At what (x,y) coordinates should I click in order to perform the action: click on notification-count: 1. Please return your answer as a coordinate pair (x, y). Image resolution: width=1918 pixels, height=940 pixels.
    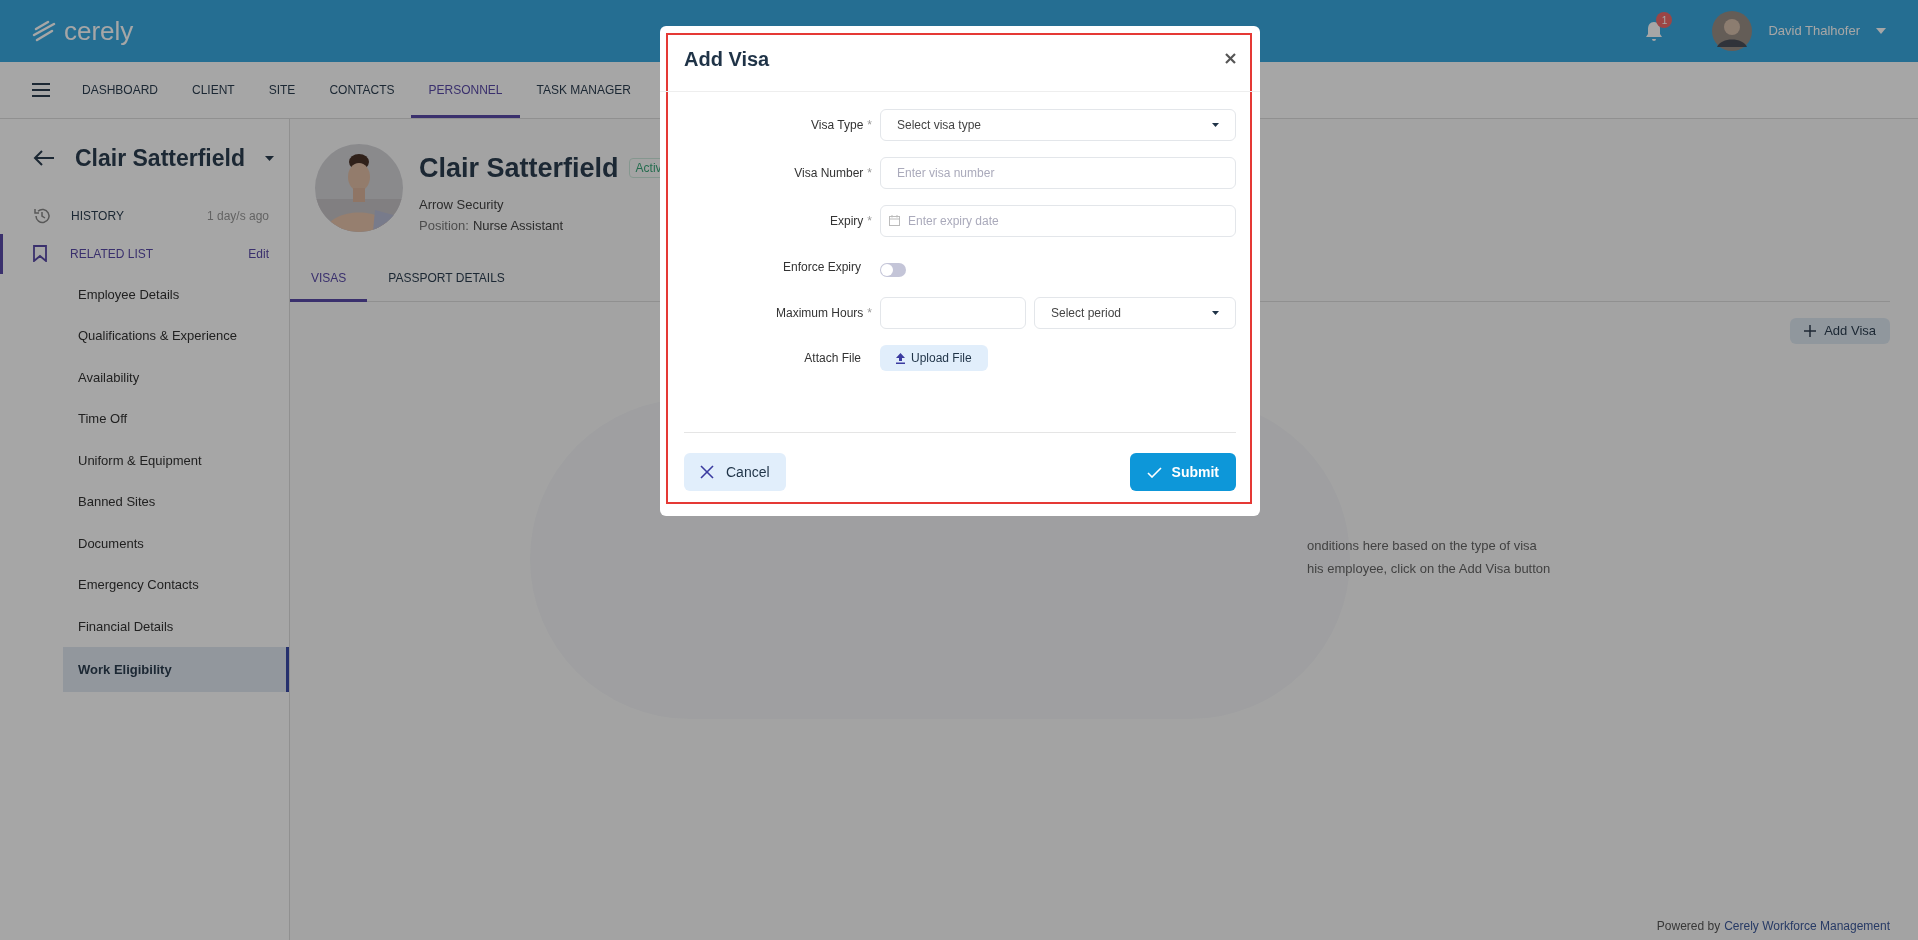
    Looking at the image, I should click on (1664, 20).